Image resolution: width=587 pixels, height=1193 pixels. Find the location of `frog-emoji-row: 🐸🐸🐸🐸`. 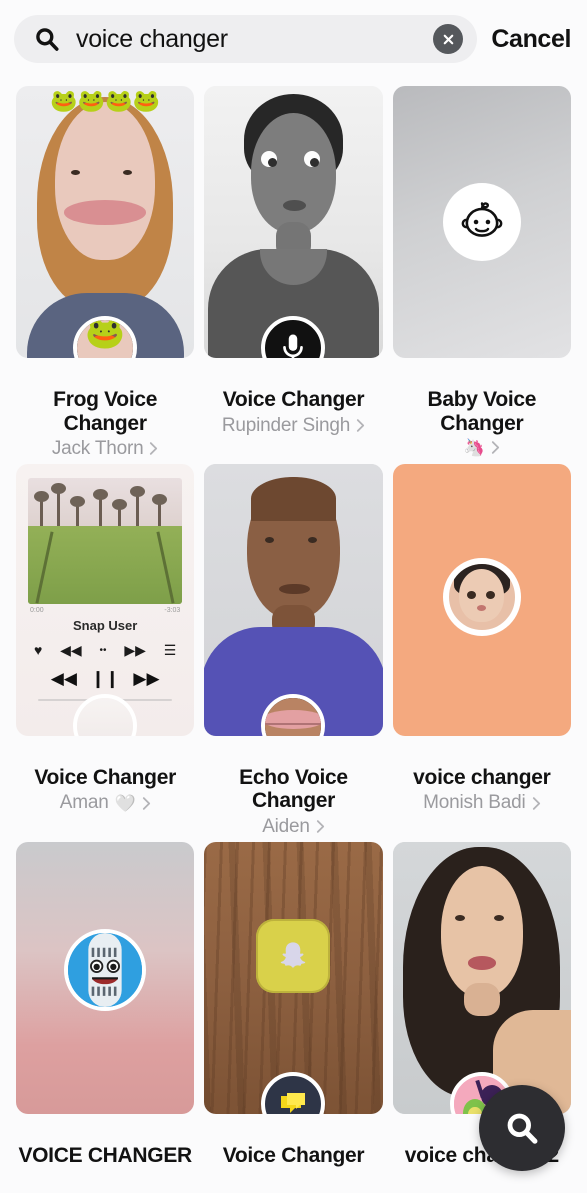

frog-emoji-row: 🐸🐸🐸🐸 is located at coordinates (105, 100).